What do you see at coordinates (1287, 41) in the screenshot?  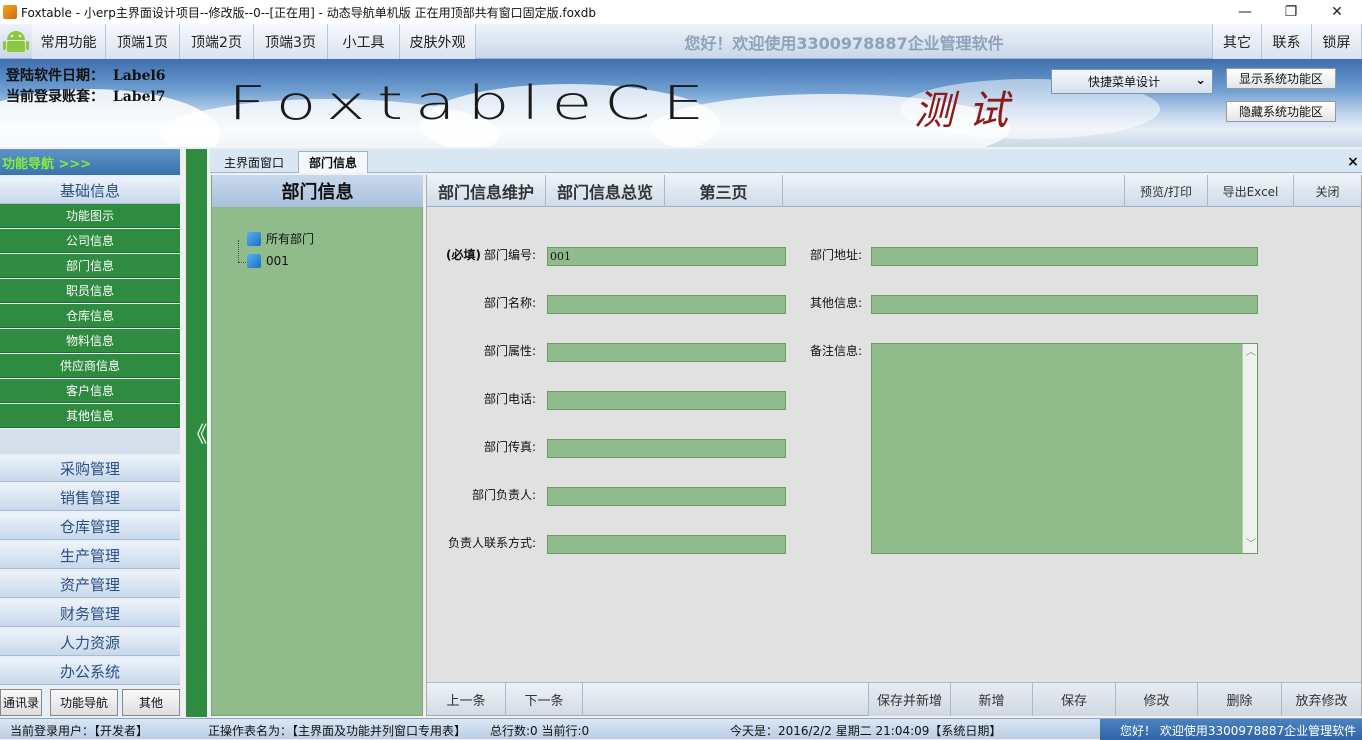 I see `menu-contact: 联系` at bounding box center [1287, 41].